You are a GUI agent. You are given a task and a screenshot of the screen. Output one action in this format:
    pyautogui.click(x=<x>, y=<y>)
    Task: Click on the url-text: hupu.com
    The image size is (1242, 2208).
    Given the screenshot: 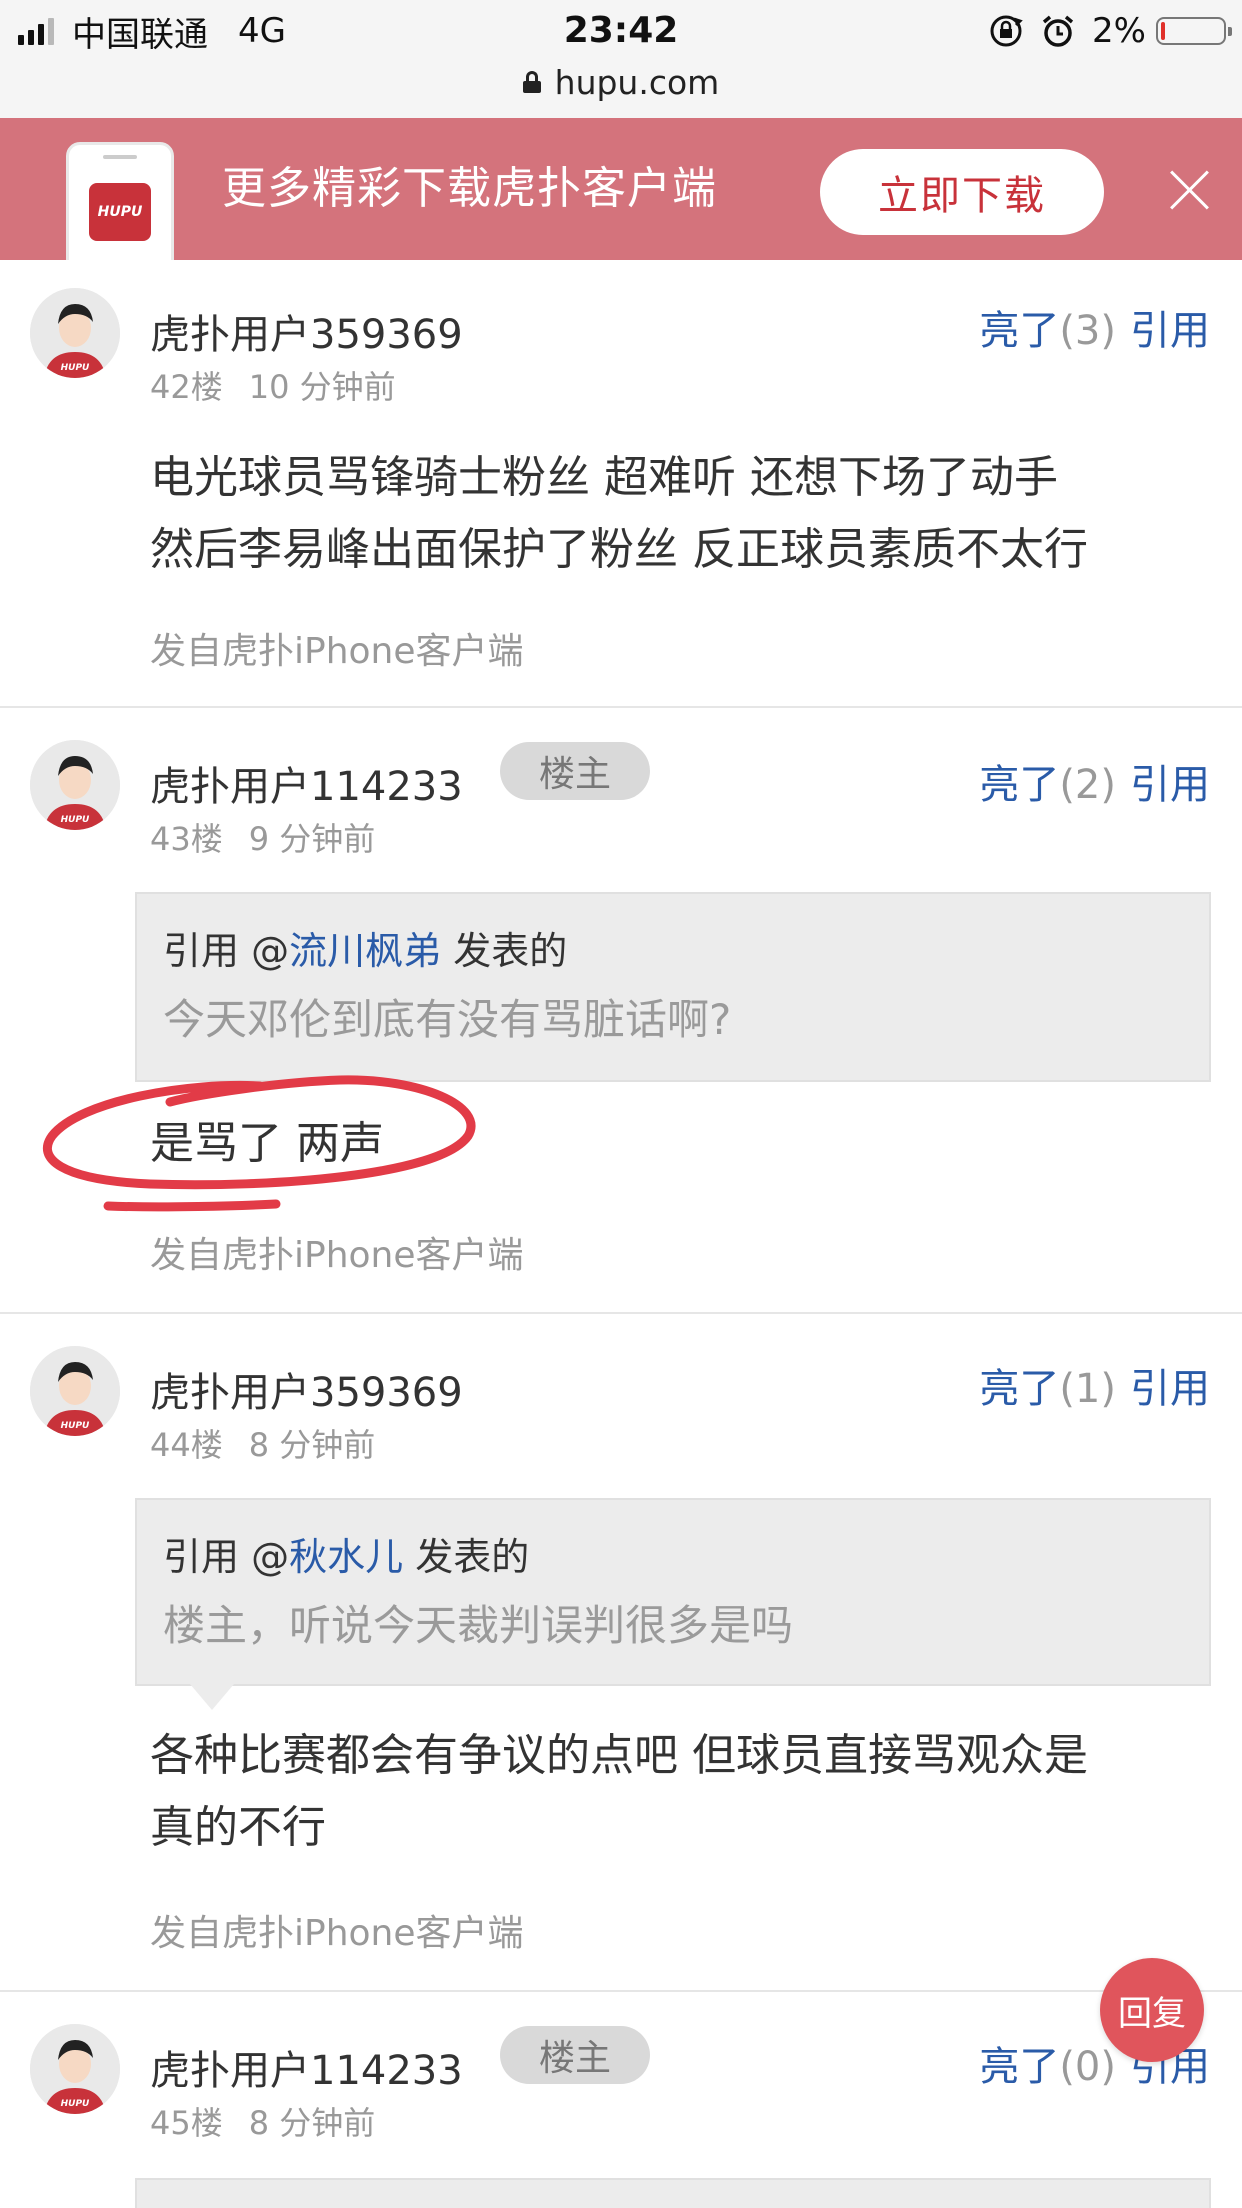 What is the action you would take?
    pyautogui.click(x=637, y=82)
    